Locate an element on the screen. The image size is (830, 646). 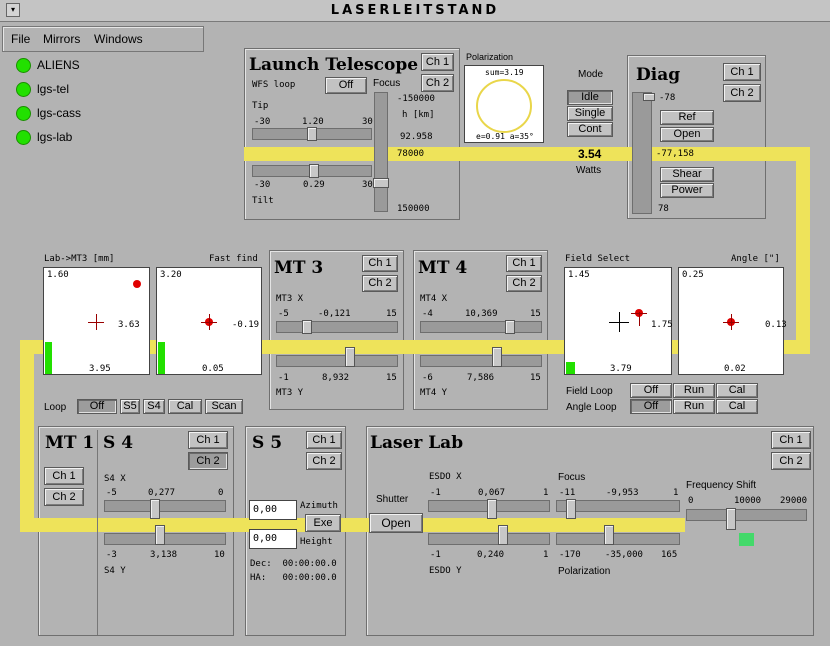
tilt-label: Tilt is located at coordinates (263, 201).